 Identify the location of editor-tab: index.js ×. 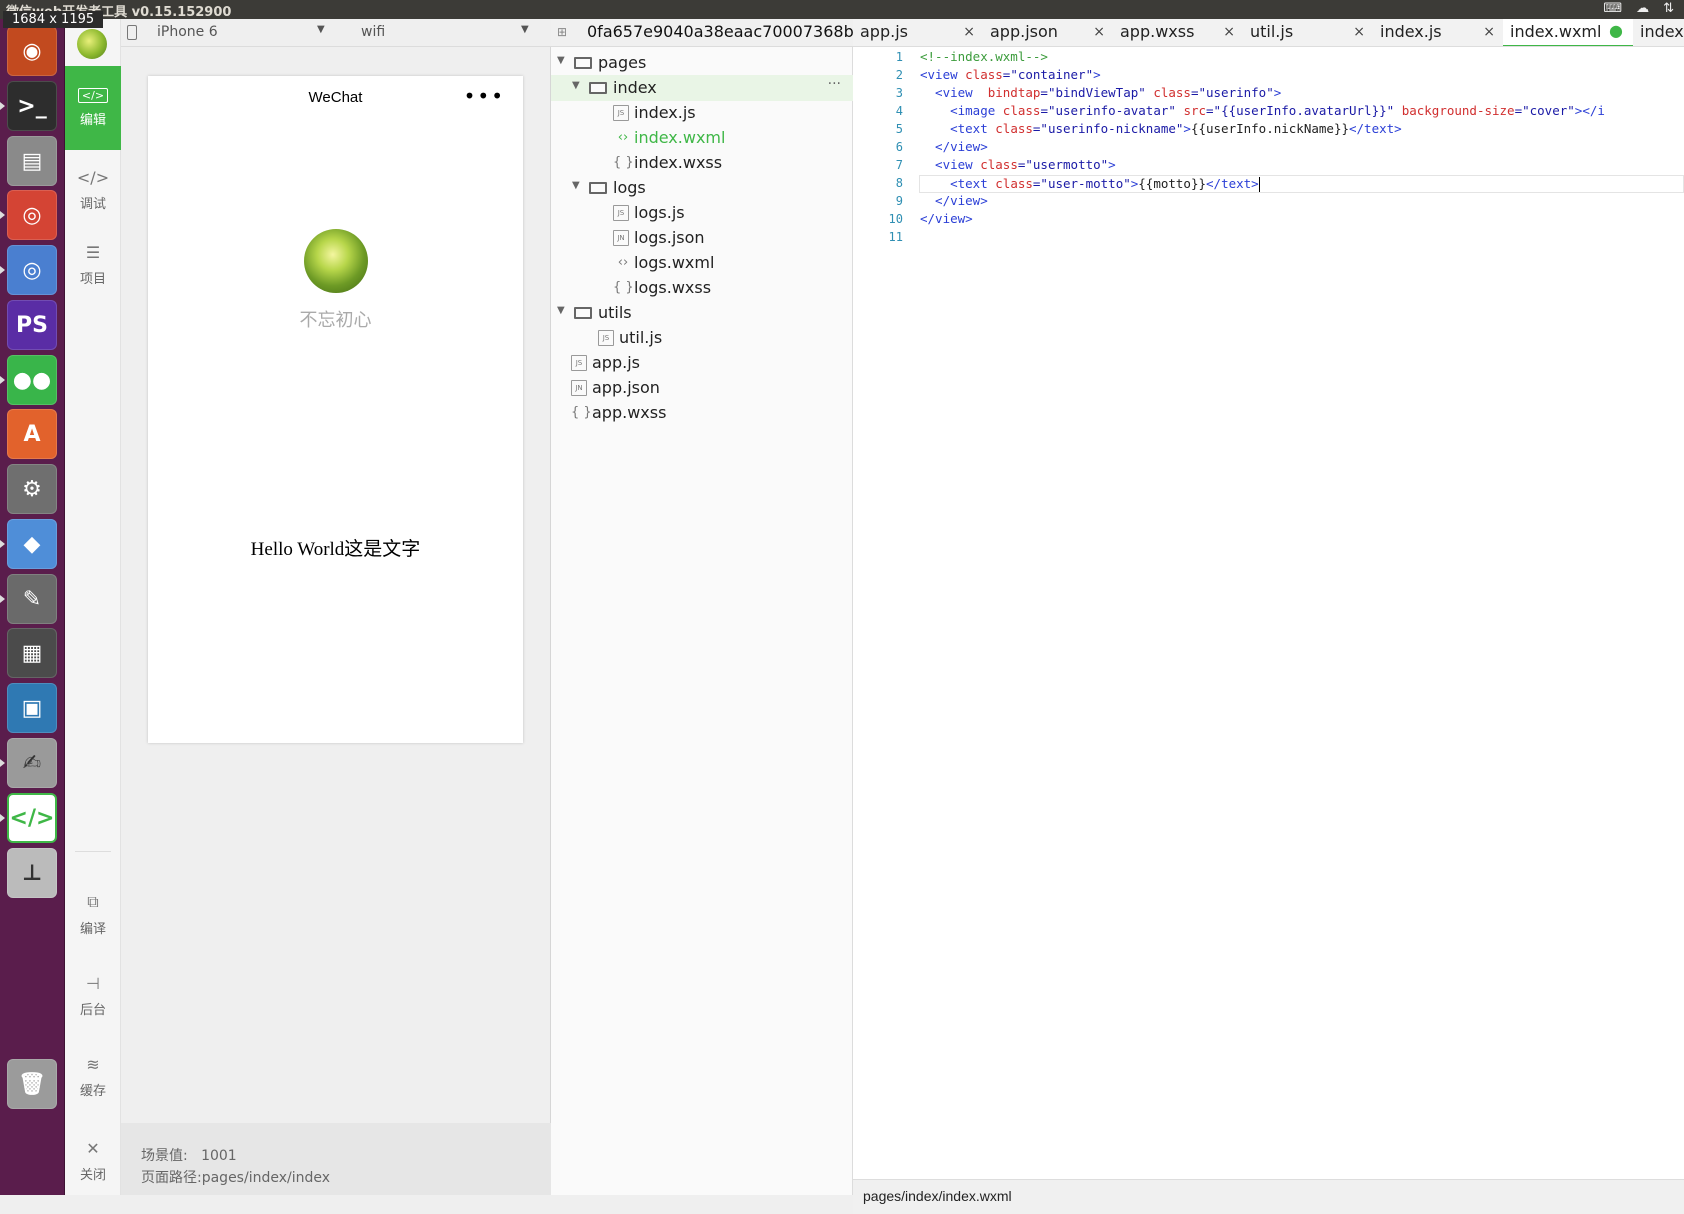
(1438, 32).